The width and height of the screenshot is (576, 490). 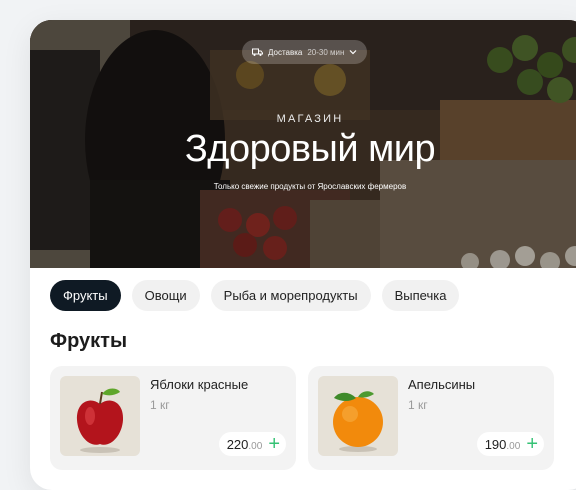 I want to click on delivery-time: 20-30 мин, so click(x=326, y=52).